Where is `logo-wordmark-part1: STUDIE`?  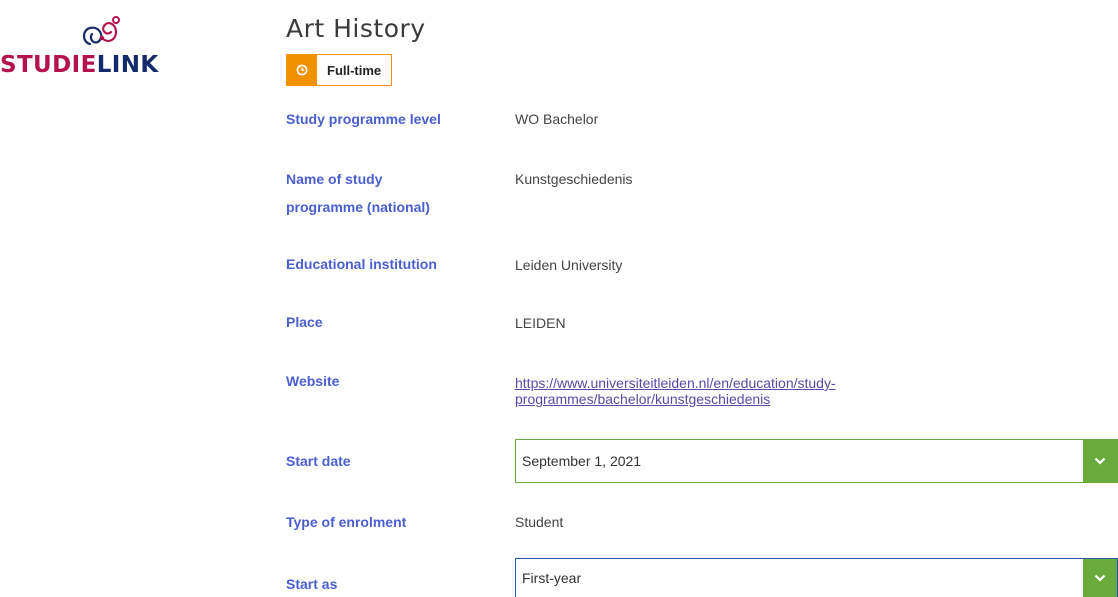
logo-wordmark-part1: STUDIE is located at coordinates (48, 65).